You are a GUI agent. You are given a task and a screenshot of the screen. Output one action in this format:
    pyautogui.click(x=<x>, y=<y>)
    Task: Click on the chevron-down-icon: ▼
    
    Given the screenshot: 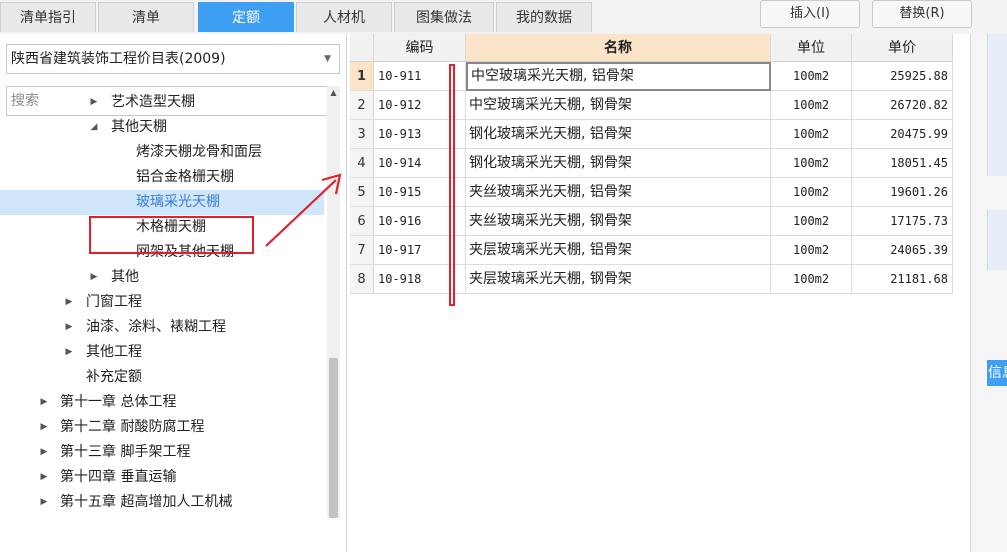 What is the action you would take?
    pyautogui.click(x=327, y=59)
    